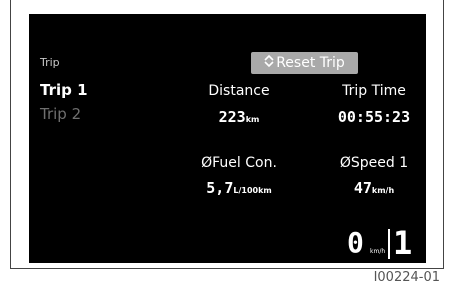 The height and width of the screenshot is (289, 454). Describe the element at coordinates (406, 277) in the screenshot. I see `figure-id-label: I00224-01` at that location.